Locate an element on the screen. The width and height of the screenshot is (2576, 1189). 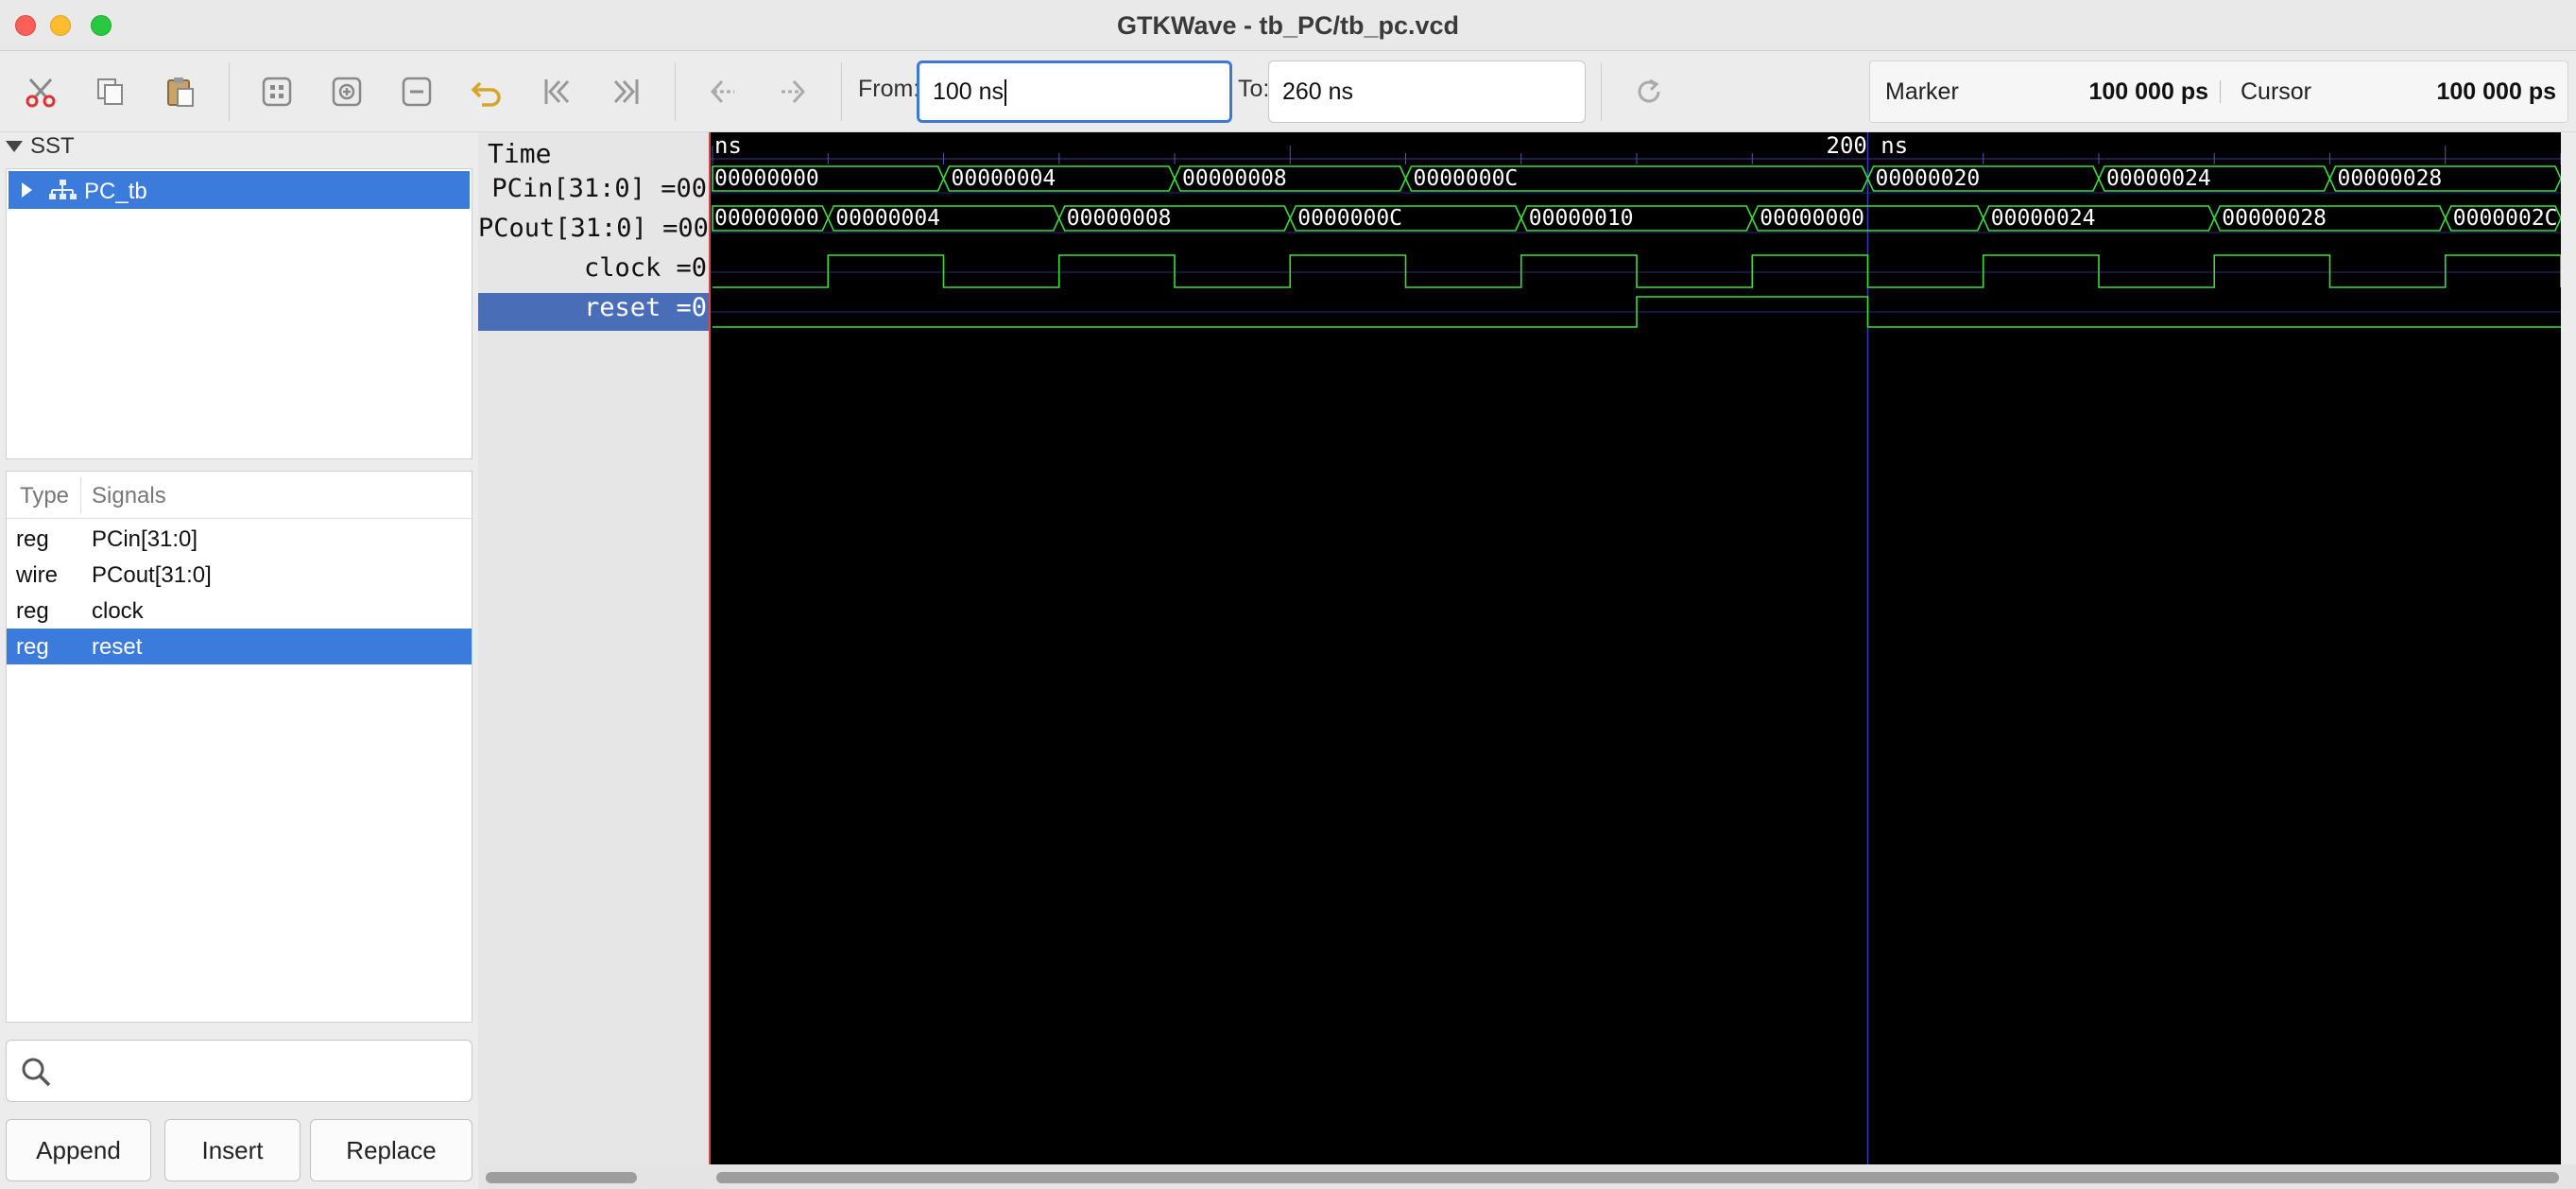
zoom-to-start-icon is located at coordinates (556, 92).